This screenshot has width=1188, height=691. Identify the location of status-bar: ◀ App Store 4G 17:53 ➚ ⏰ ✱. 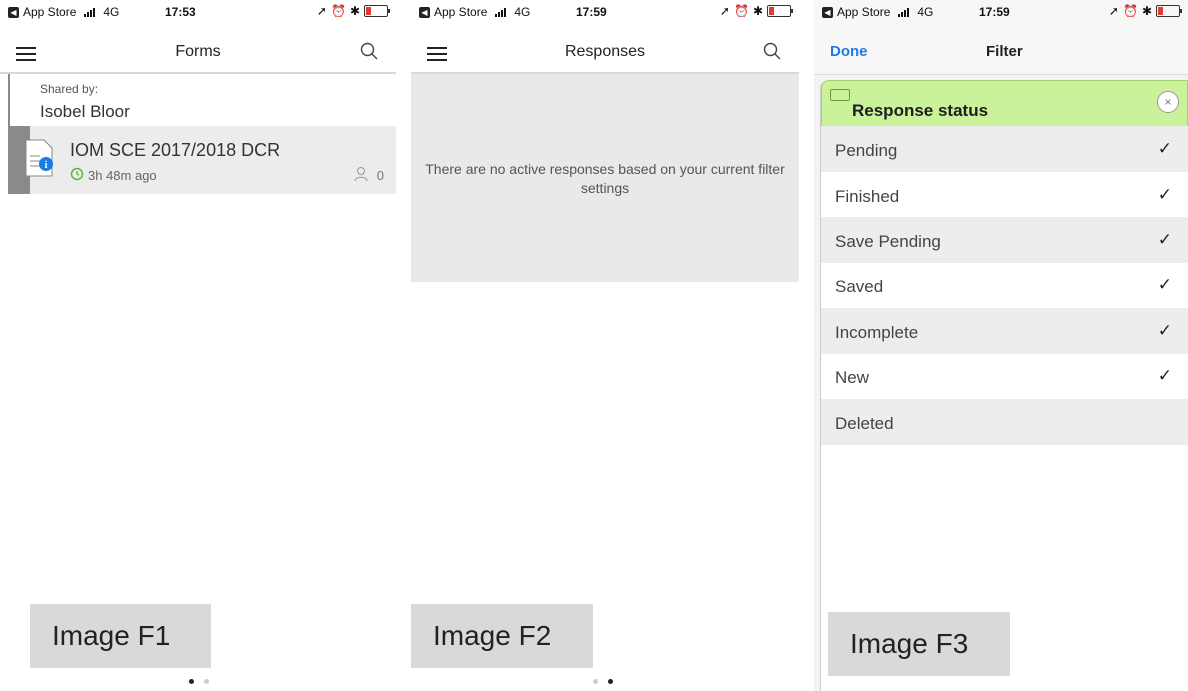
(198, 12).